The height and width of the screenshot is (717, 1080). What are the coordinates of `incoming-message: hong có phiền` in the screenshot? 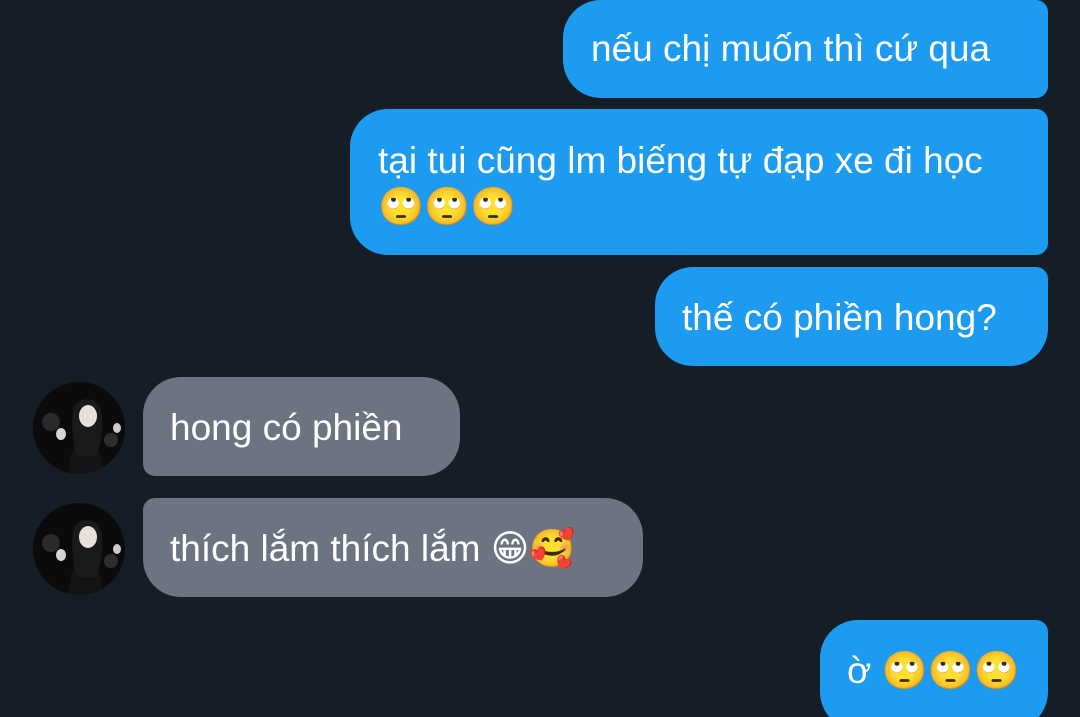 It's located at (301, 426).